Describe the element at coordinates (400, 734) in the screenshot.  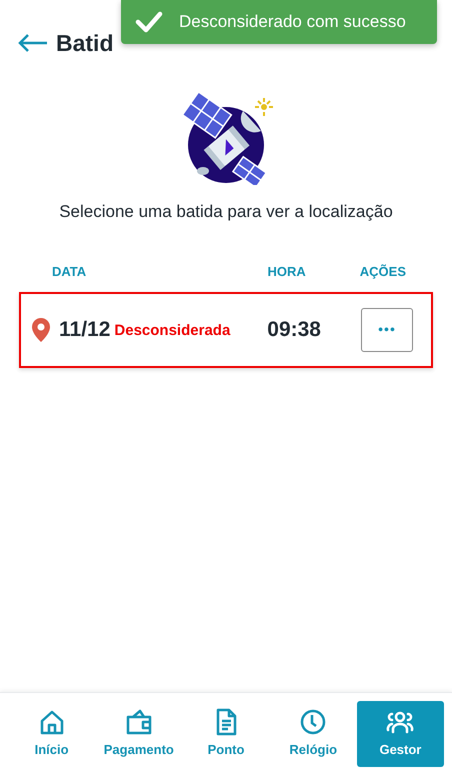
I see `nav-tab: Gestor` at that location.